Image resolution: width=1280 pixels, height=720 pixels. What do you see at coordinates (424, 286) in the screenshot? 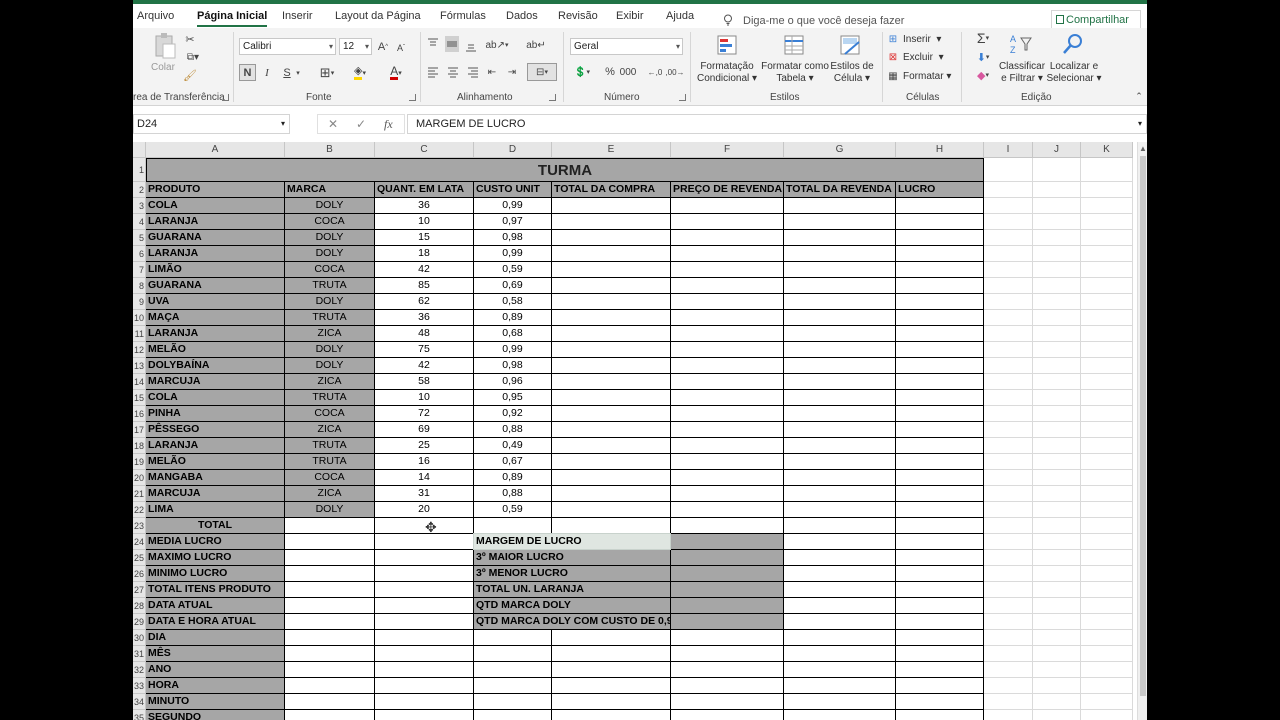
I see `quantity-cell: 85` at bounding box center [424, 286].